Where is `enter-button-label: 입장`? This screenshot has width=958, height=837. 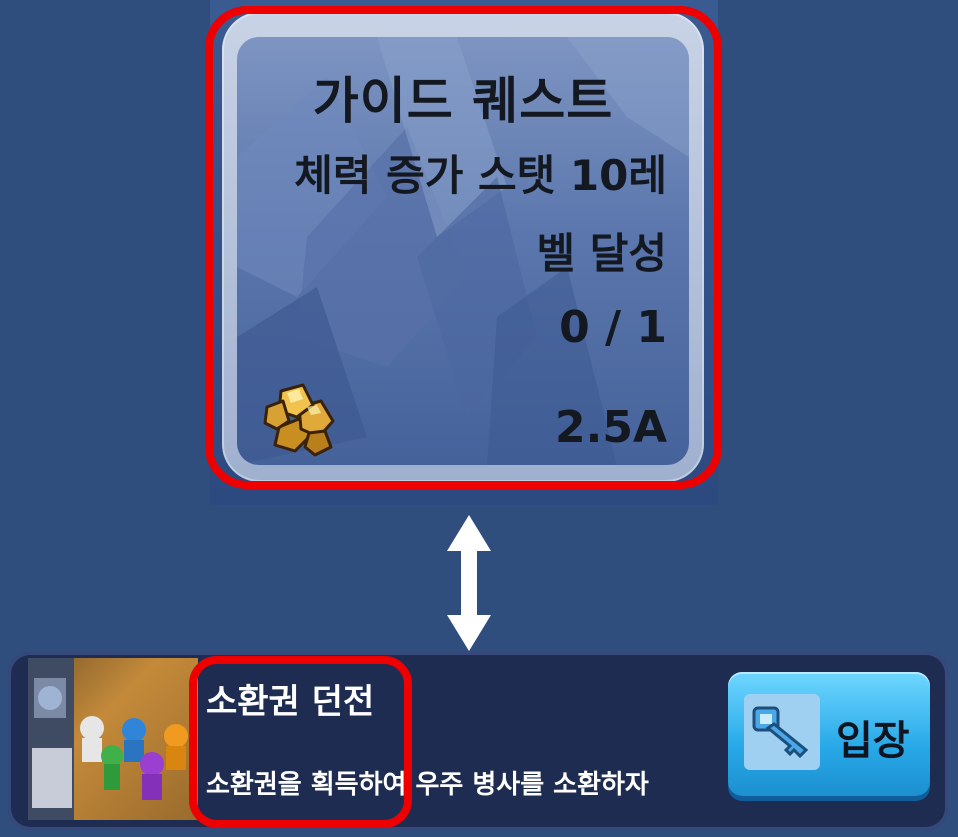
enter-button-label: 입장 is located at coordinates (873, 741).